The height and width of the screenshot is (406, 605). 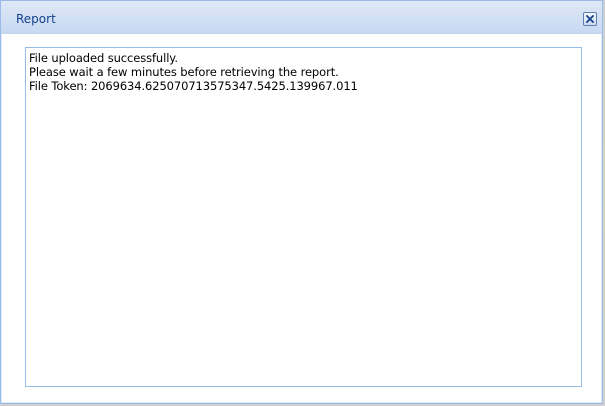 I want to click on close-button, so click(x=590, y=19).